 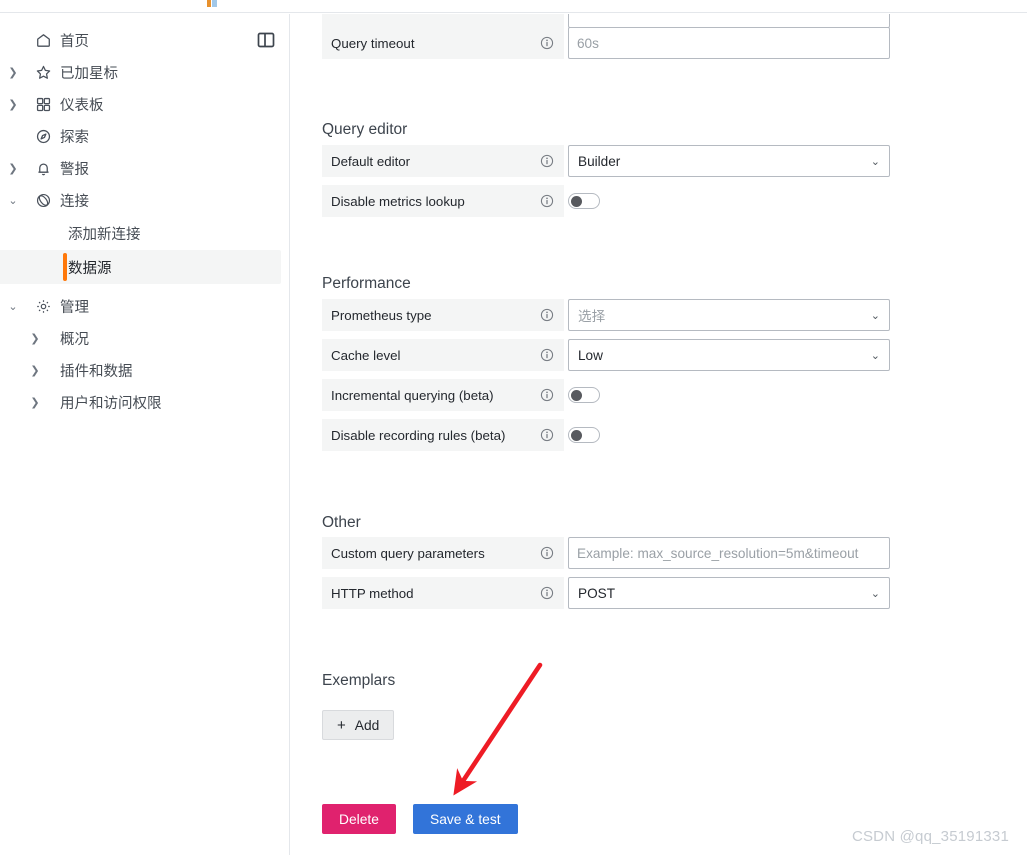 I want to click on grafana-logo-sliver, so click(x=212, y=3).